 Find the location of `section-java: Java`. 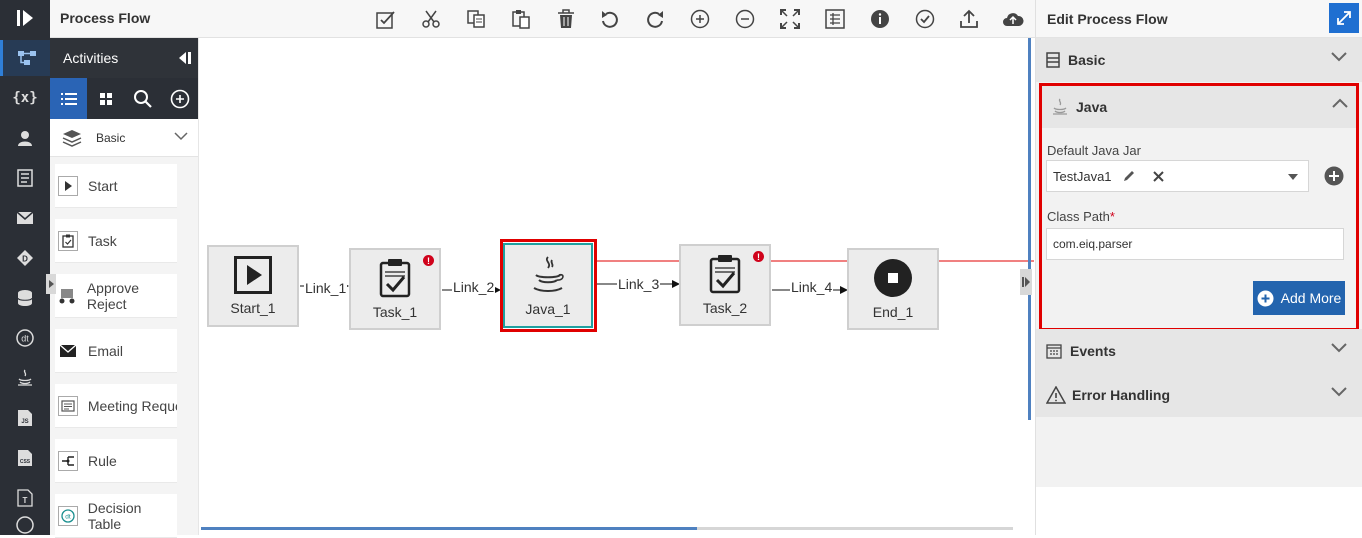

section-java: Java is located at coordinates (1199, 107).